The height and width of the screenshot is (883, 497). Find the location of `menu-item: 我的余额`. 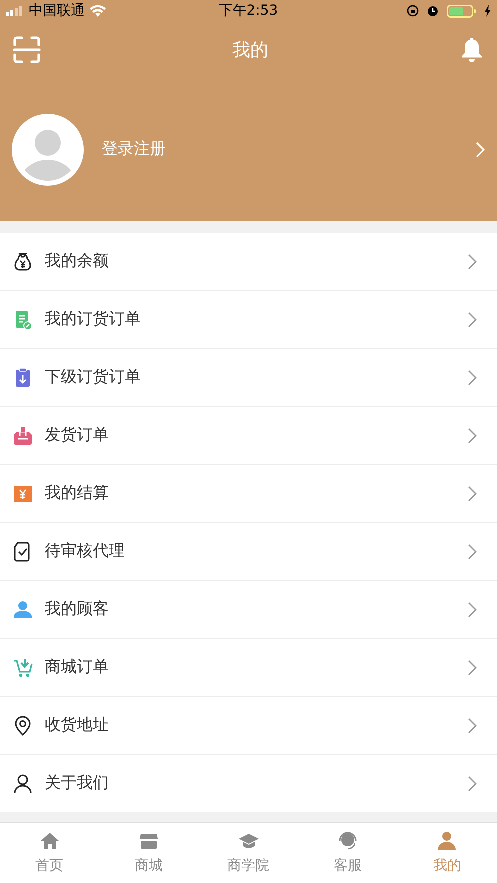

menu-item: 我的余额 is located at coordinates (248, 262).